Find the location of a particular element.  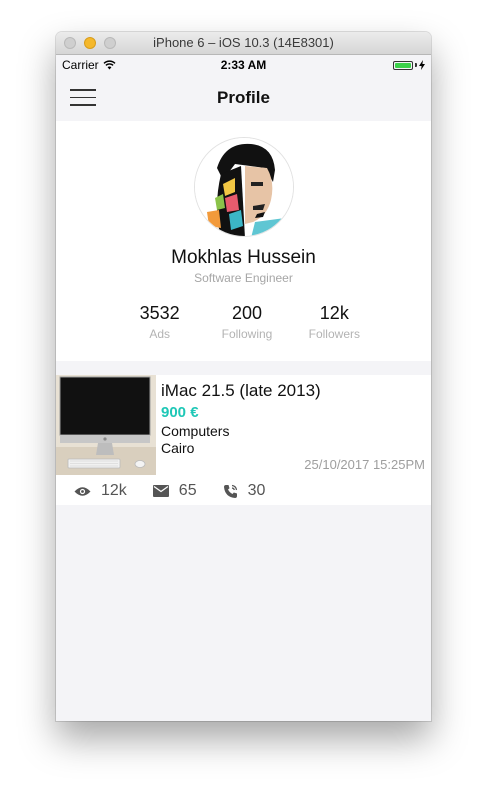

messages-count: 65 is located at coordinates (187, 490).